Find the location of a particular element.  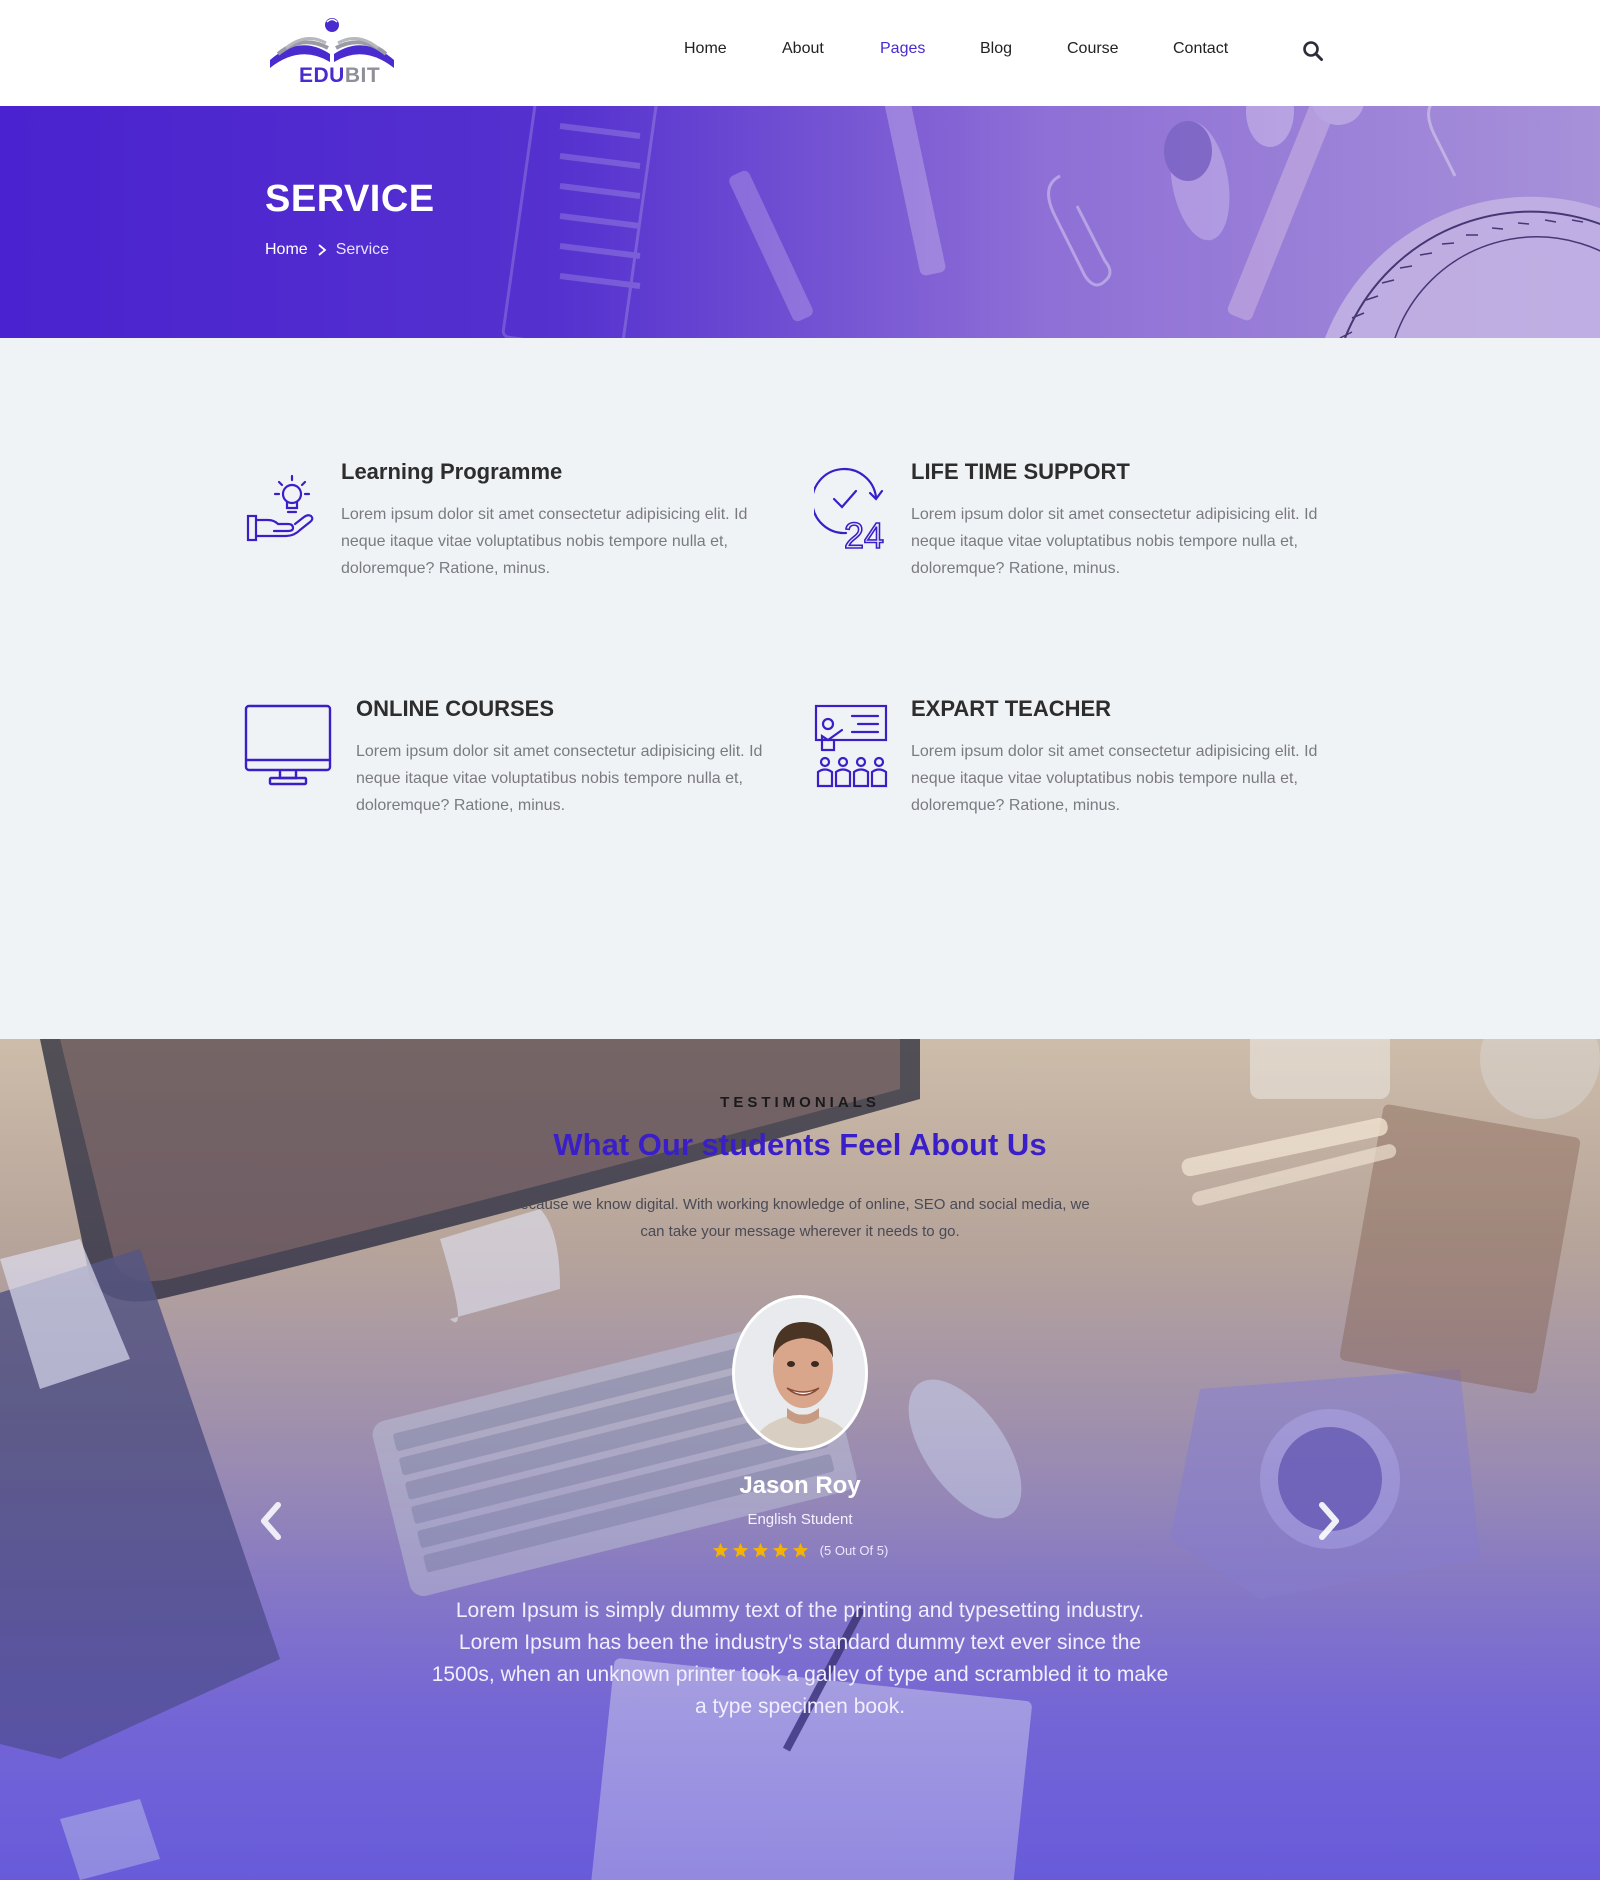

nav-item-pages: Pages is located at coordinates (902, 49).